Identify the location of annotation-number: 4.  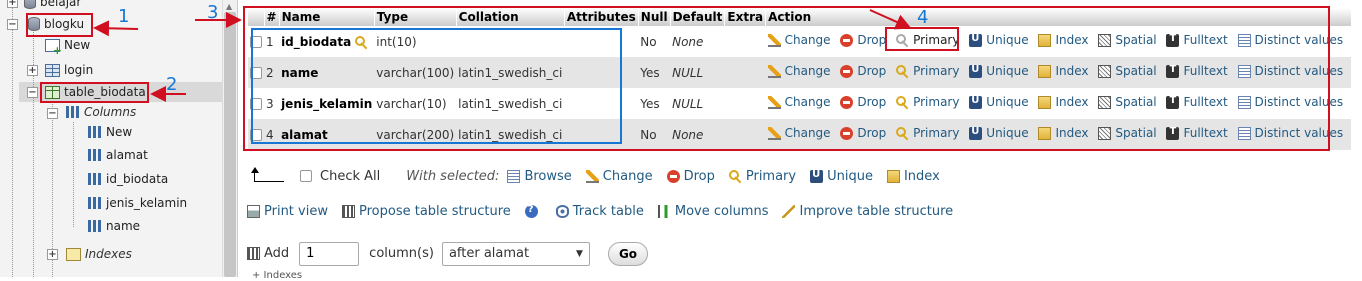
(923, 17).